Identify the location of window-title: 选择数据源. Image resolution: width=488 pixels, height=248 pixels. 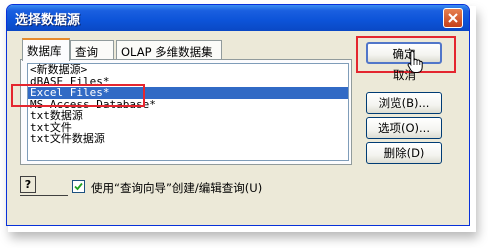
(48, 20).